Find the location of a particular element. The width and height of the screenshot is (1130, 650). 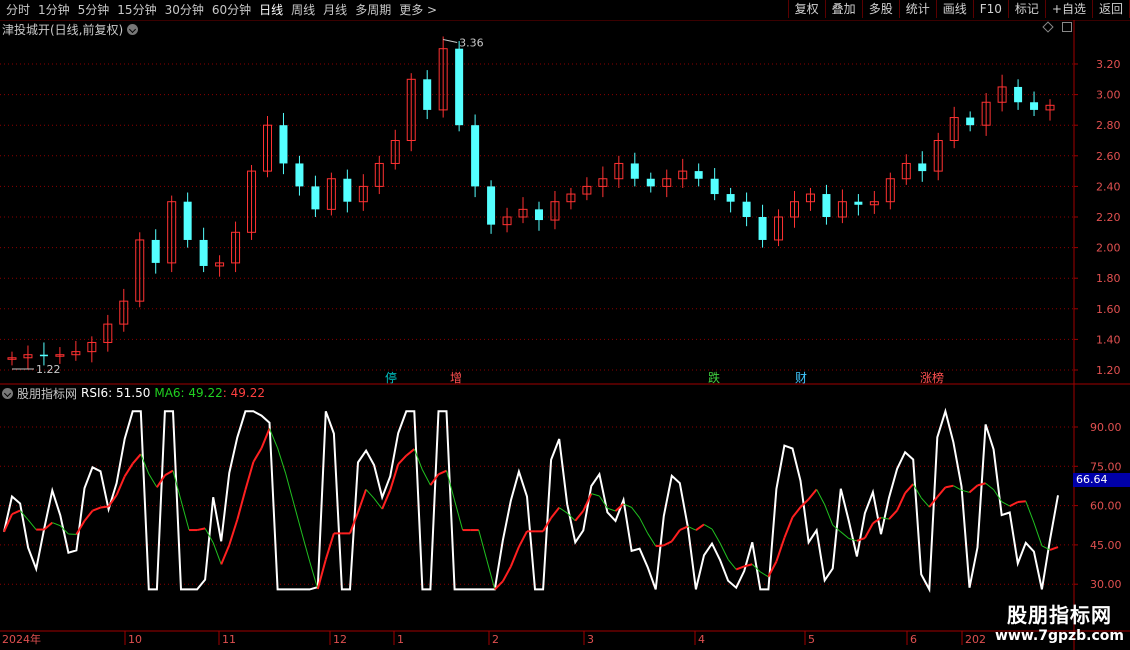

main-y-tick-label: 3.20 is located at coordinates (1108, 64).